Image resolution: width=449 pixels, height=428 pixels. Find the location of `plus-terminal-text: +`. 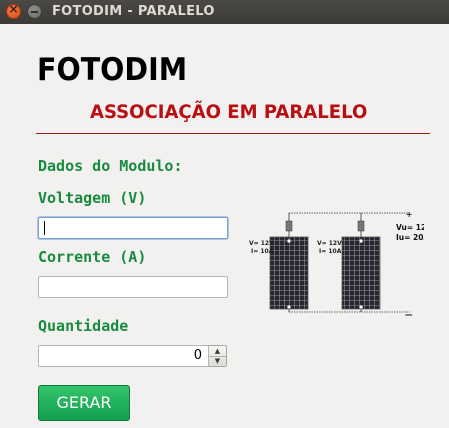

plus-terminal-text: + is located at coordinates (409, 214).